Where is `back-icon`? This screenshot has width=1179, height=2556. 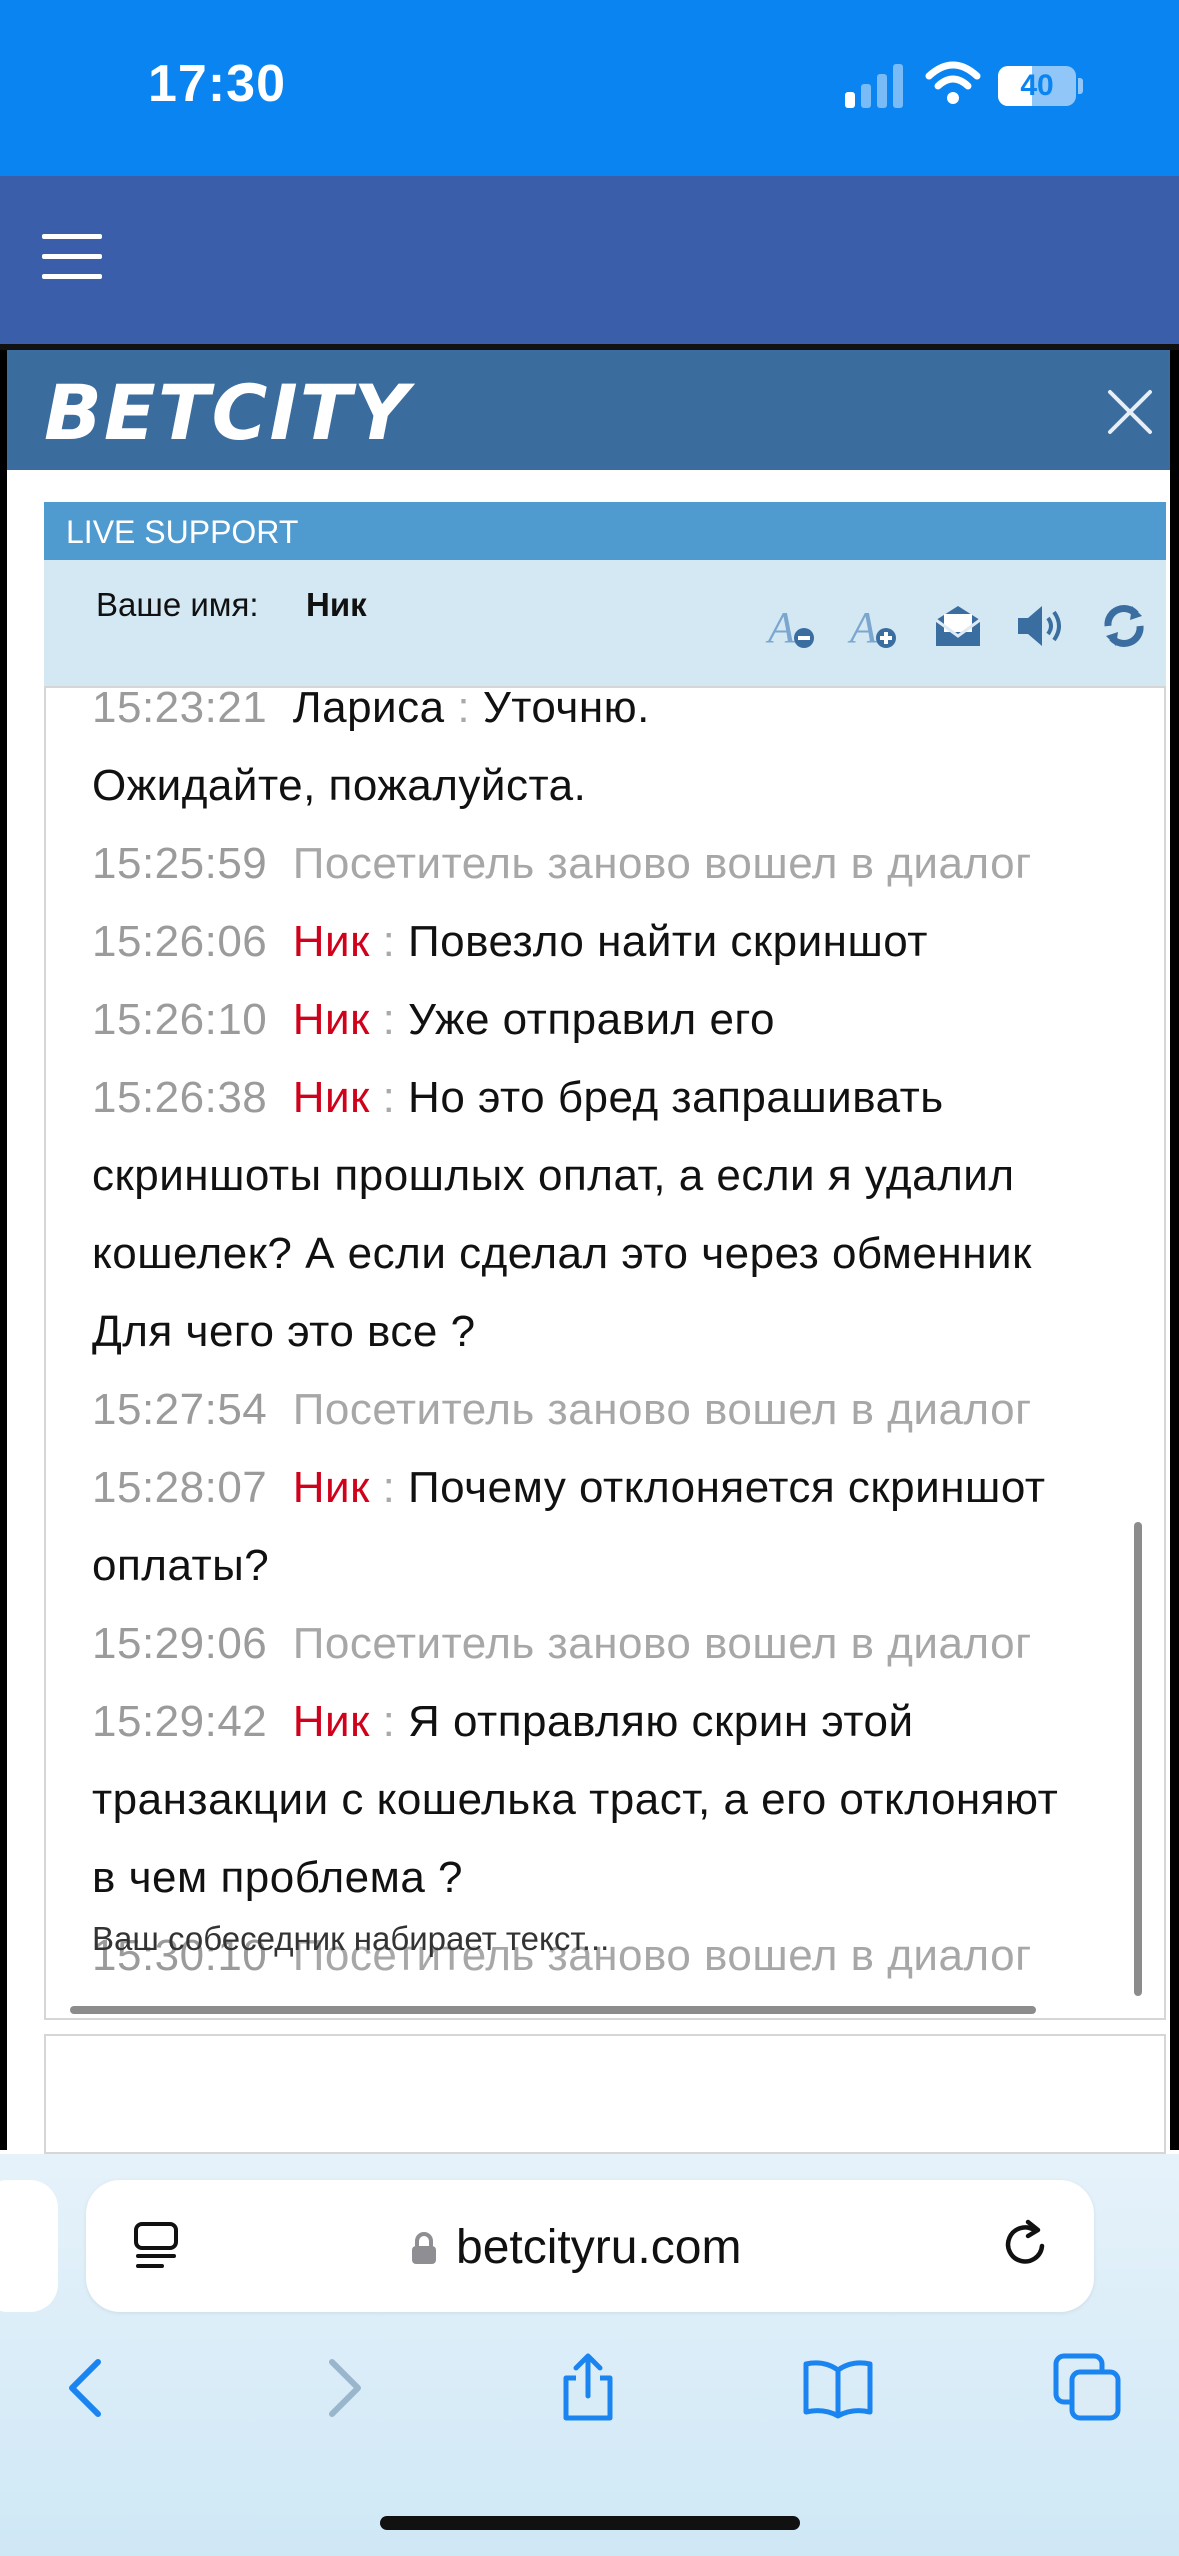
back-icon is located at coordinates (90, 2388).